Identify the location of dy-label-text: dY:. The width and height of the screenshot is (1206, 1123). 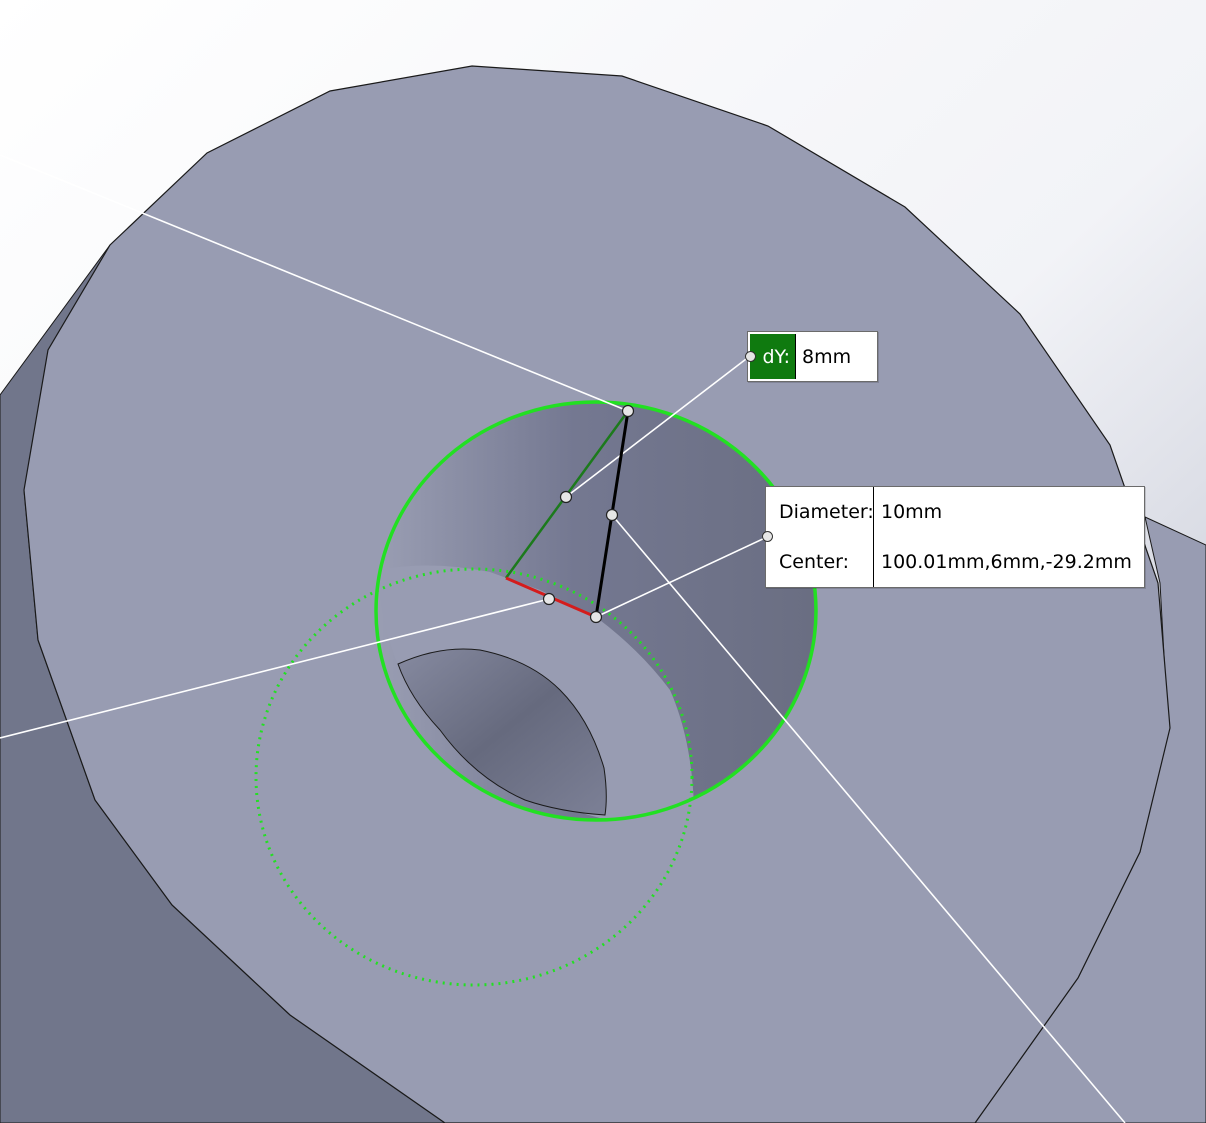
(776, 356).